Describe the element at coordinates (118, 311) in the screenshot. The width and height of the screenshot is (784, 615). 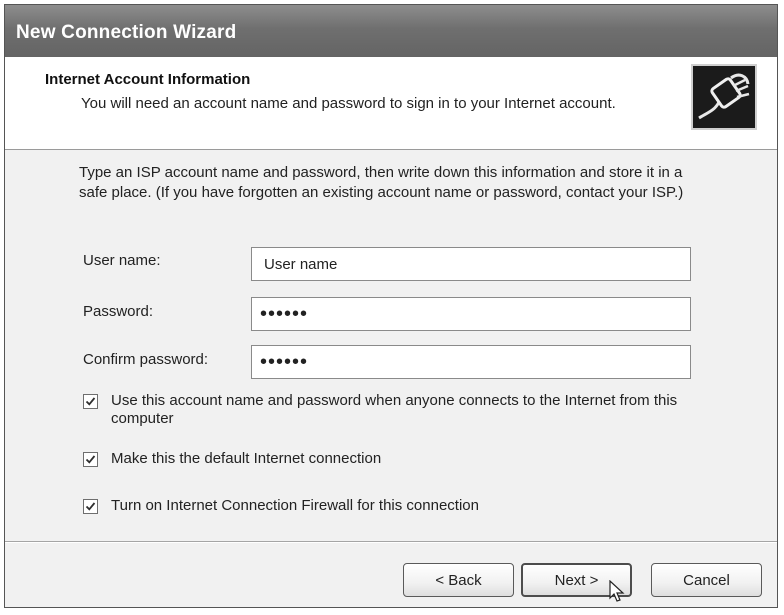
I see `password-label: Password:` at that location.